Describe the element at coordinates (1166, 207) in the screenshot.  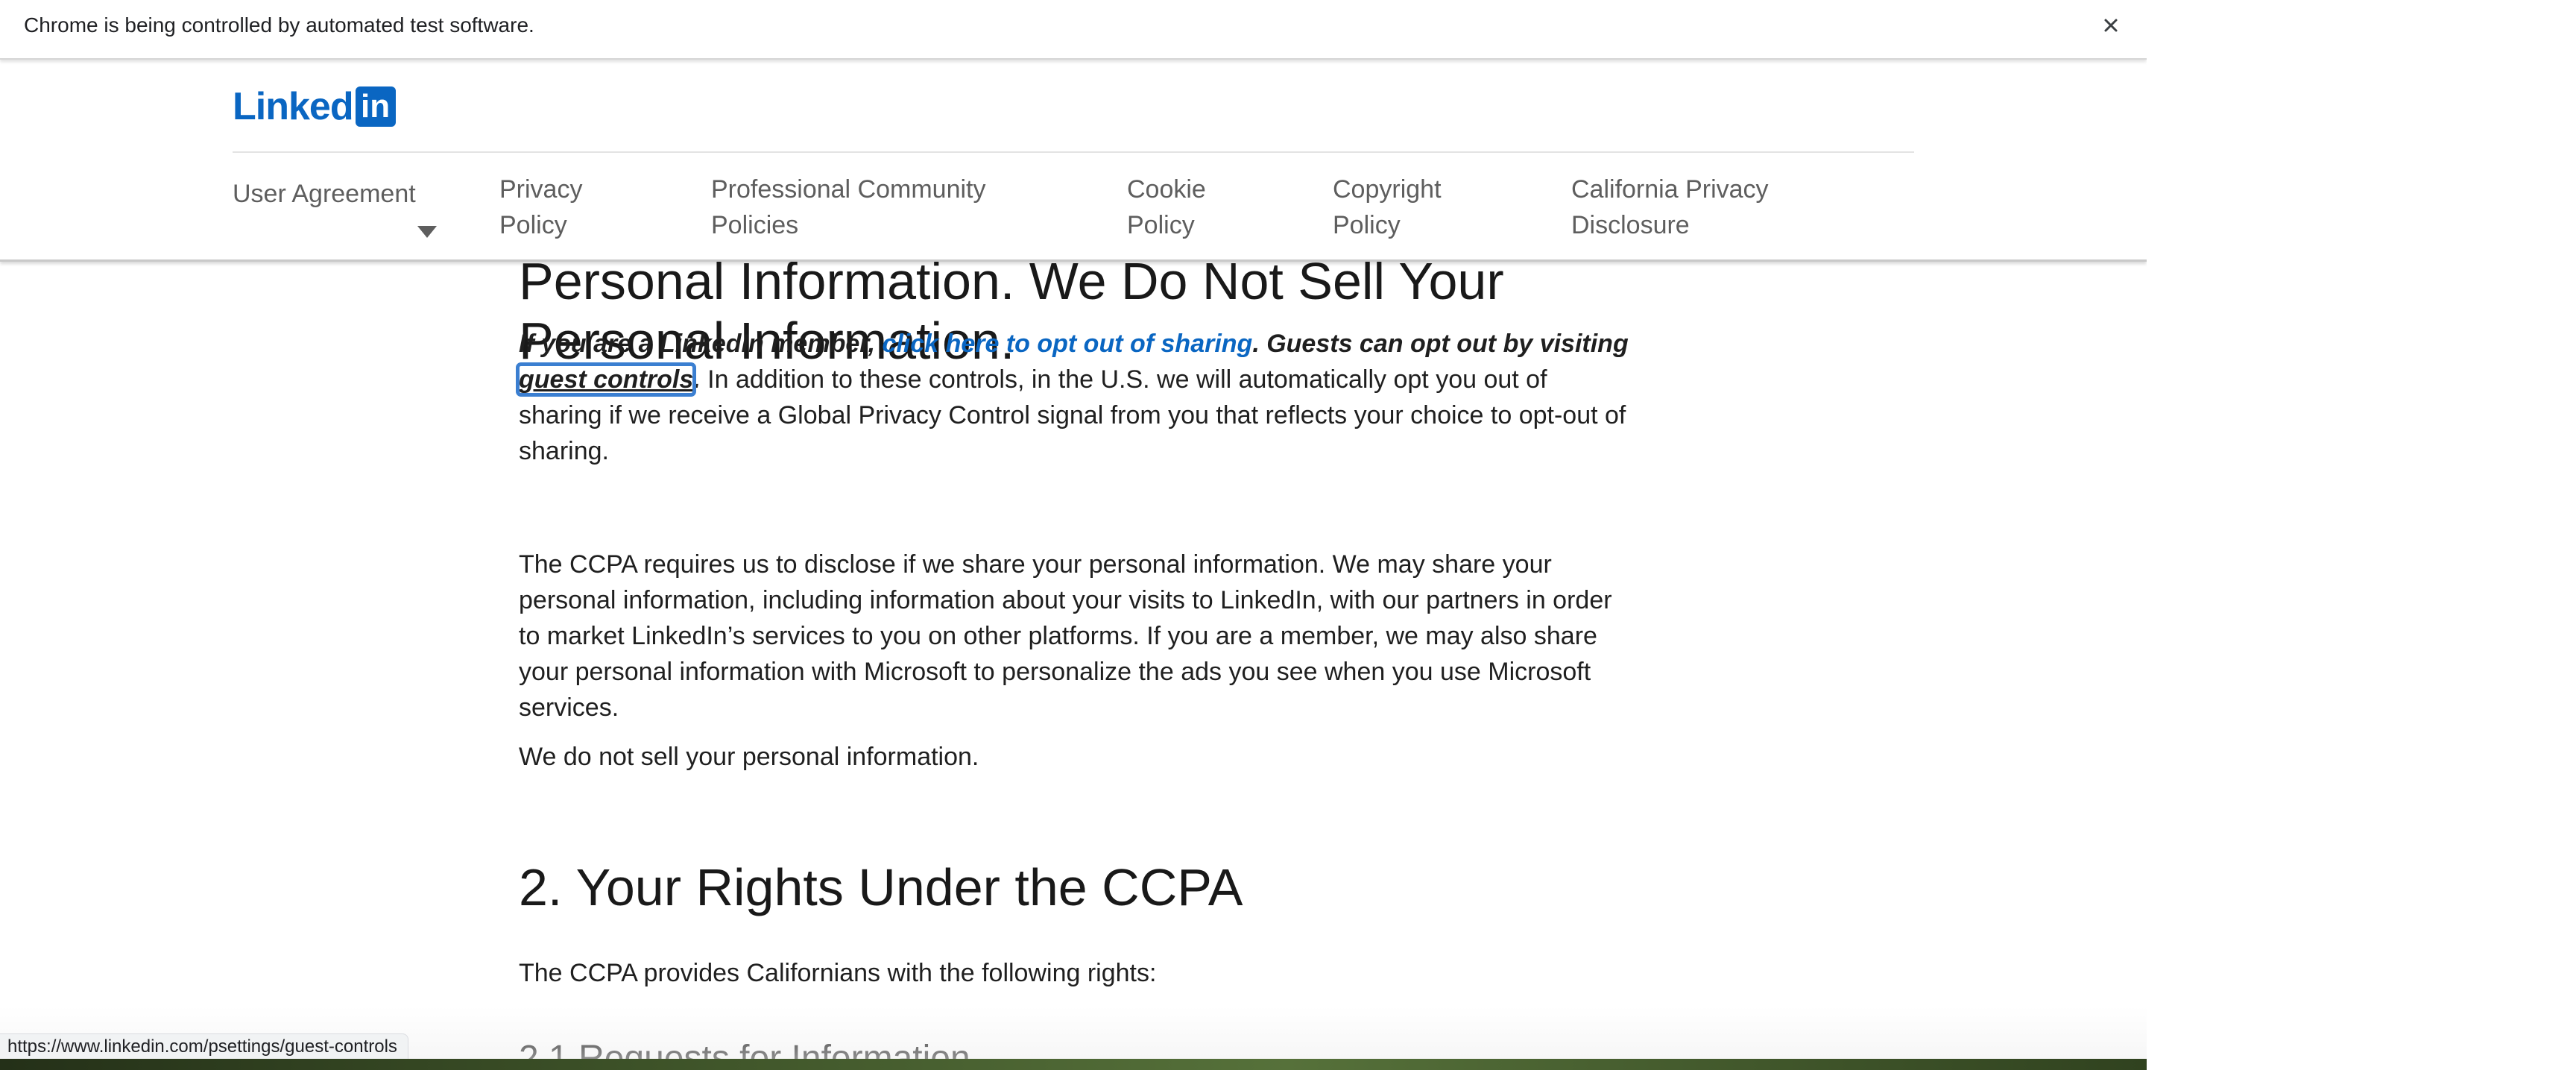
I see `nav-cookie-policy: Cookie Policy` at that location.